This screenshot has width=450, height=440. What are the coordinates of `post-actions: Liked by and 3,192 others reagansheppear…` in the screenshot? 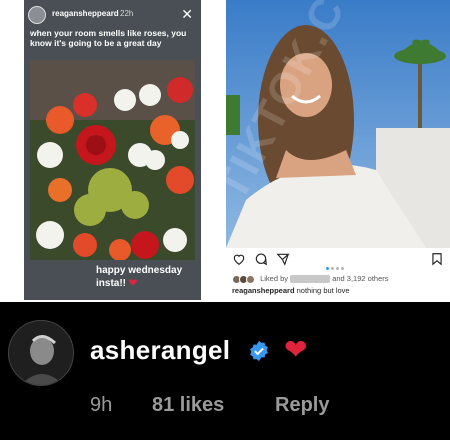 It's located at (338, 273).